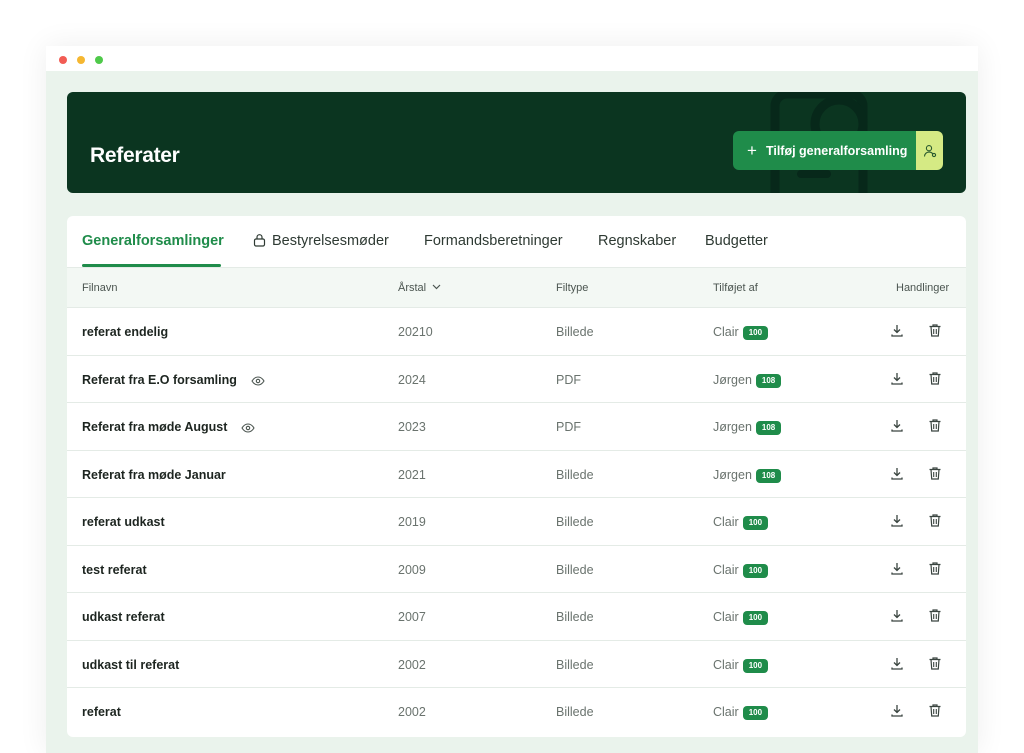 This screenshot has height=753, width=1024. I want to click on file-name: Referat fra E.O forsamling, so click(173, 381).